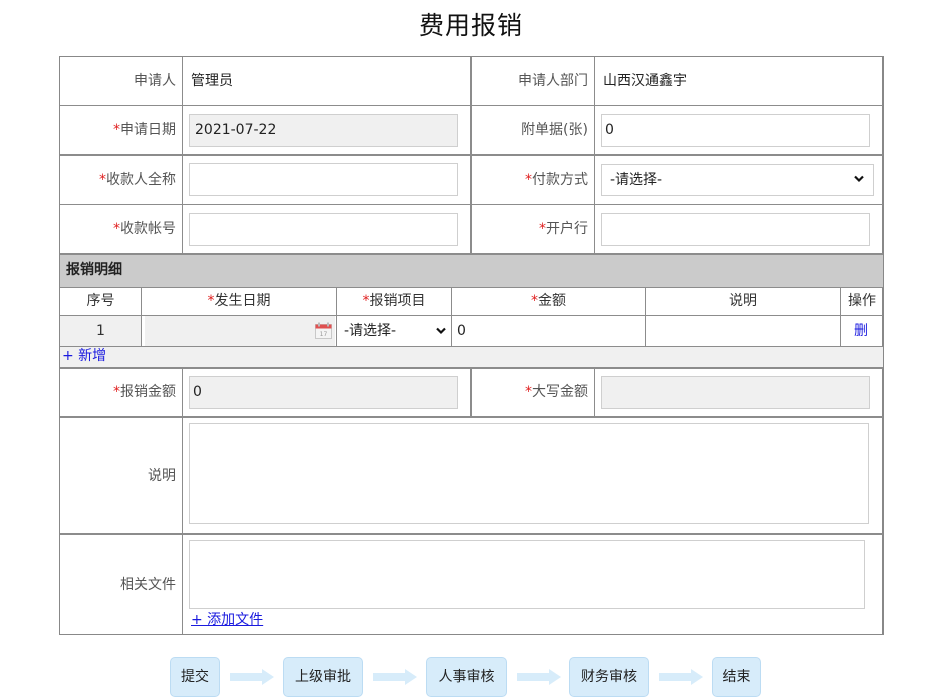  I want to click on delete-row-link: 删, so click(861, 331).